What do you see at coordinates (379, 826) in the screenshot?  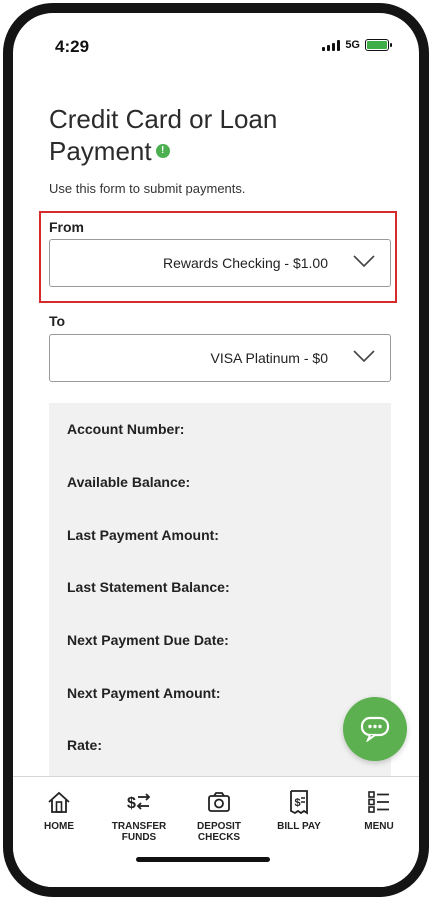 I see `nav-menu-label: MENU` at bounding box center [379, 826].